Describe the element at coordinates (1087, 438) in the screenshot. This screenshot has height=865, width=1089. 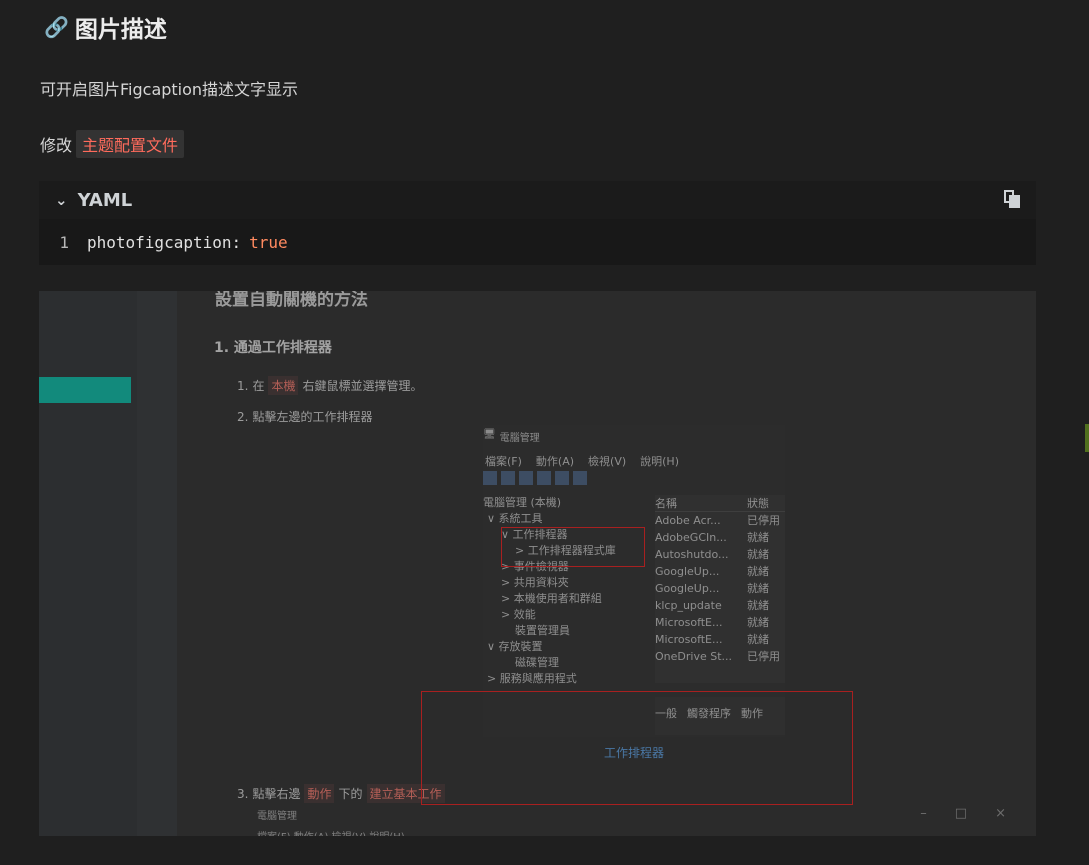
I see `scroll-indicator` at that location.